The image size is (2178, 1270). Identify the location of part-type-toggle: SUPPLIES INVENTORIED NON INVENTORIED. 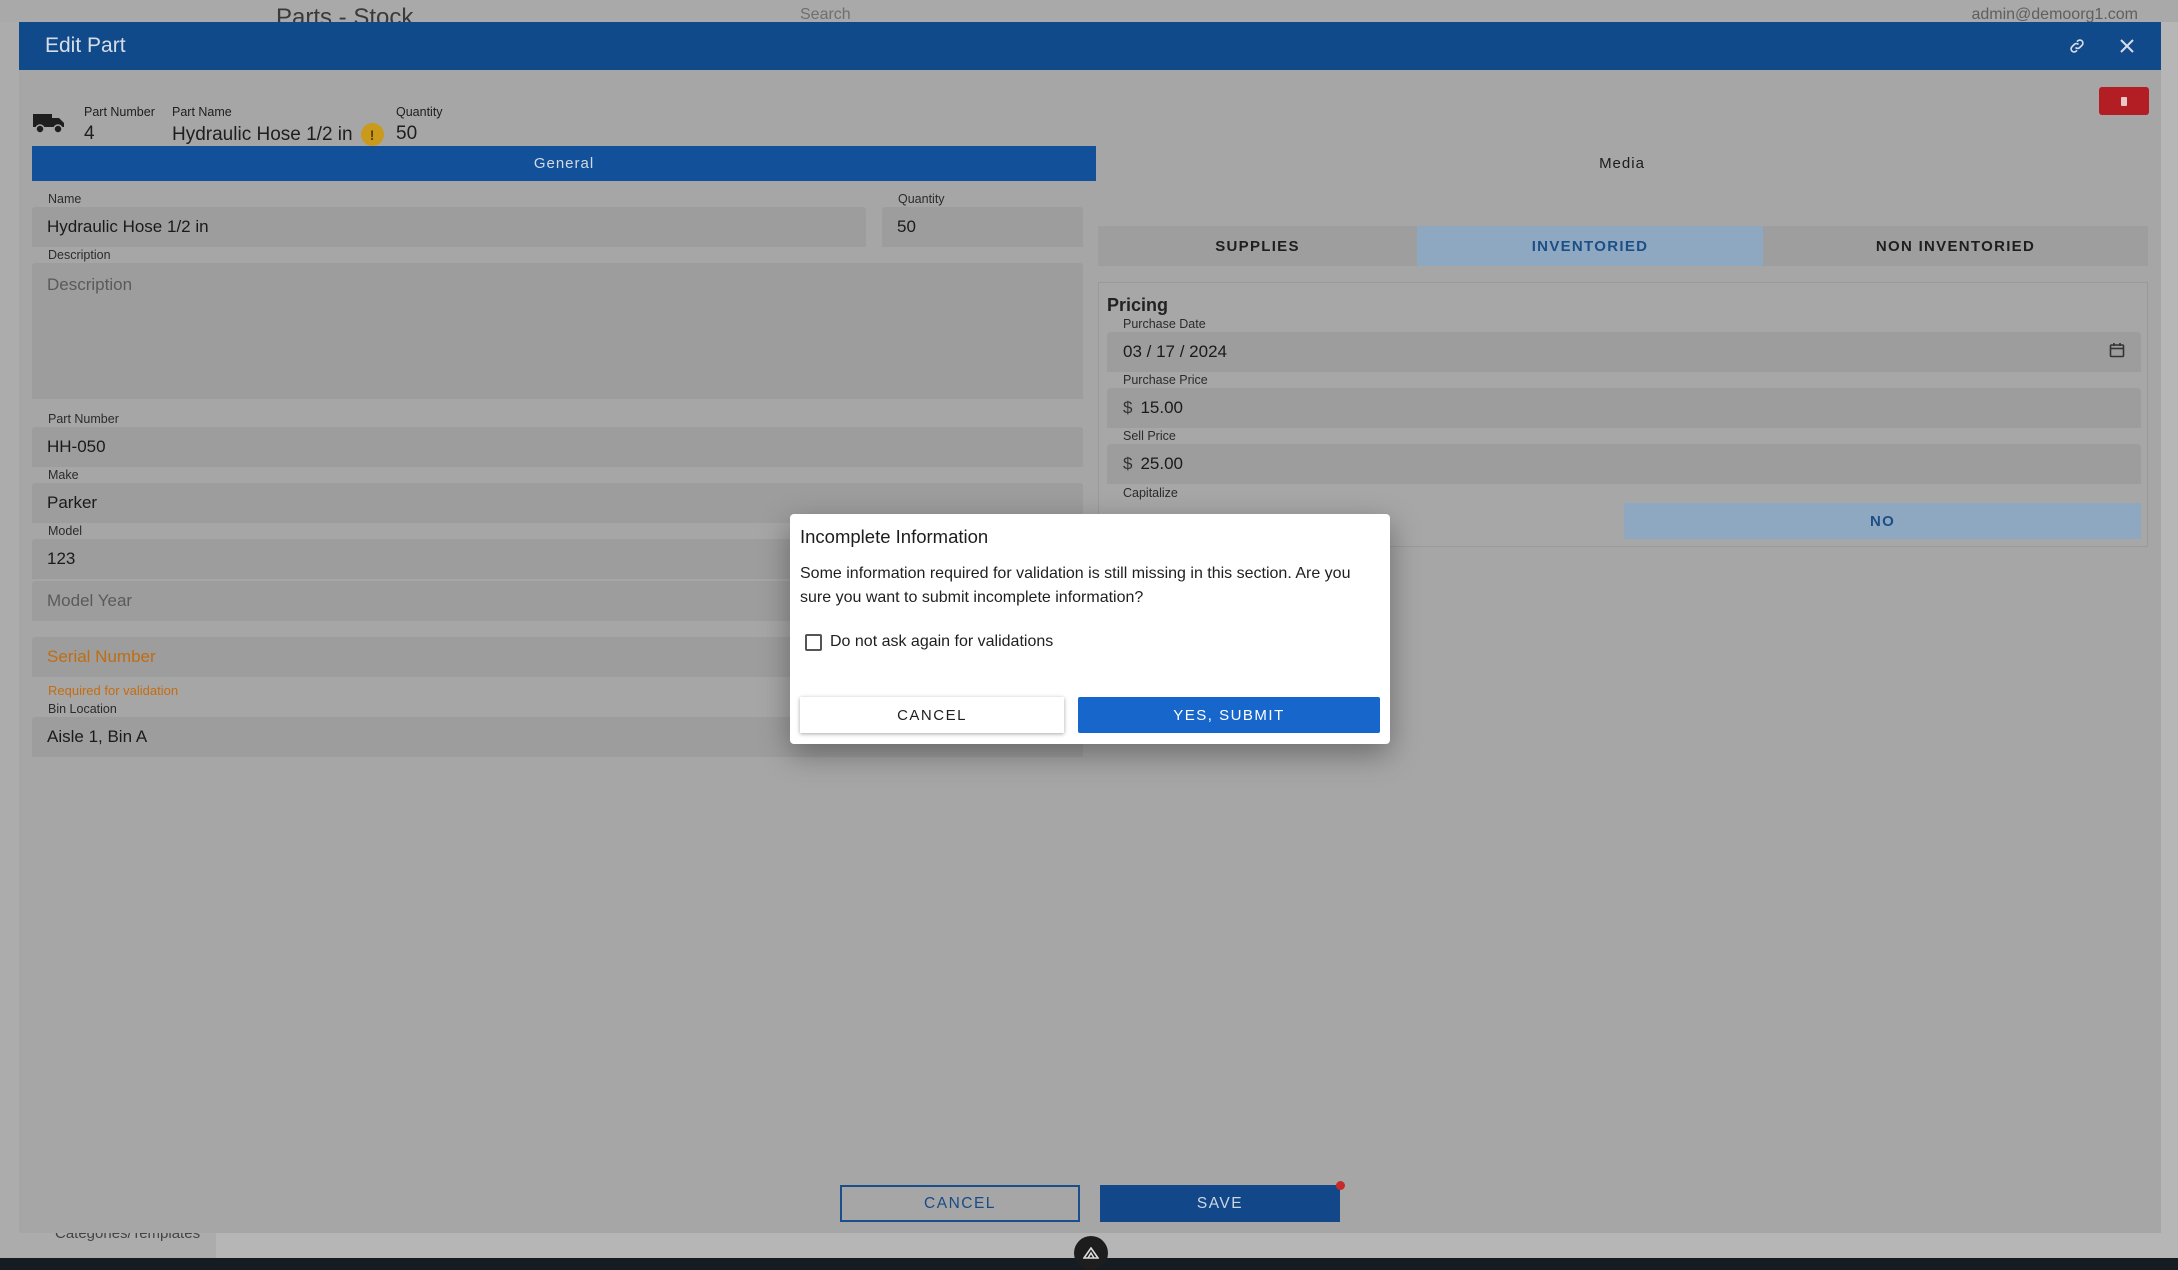
(1623, 246).